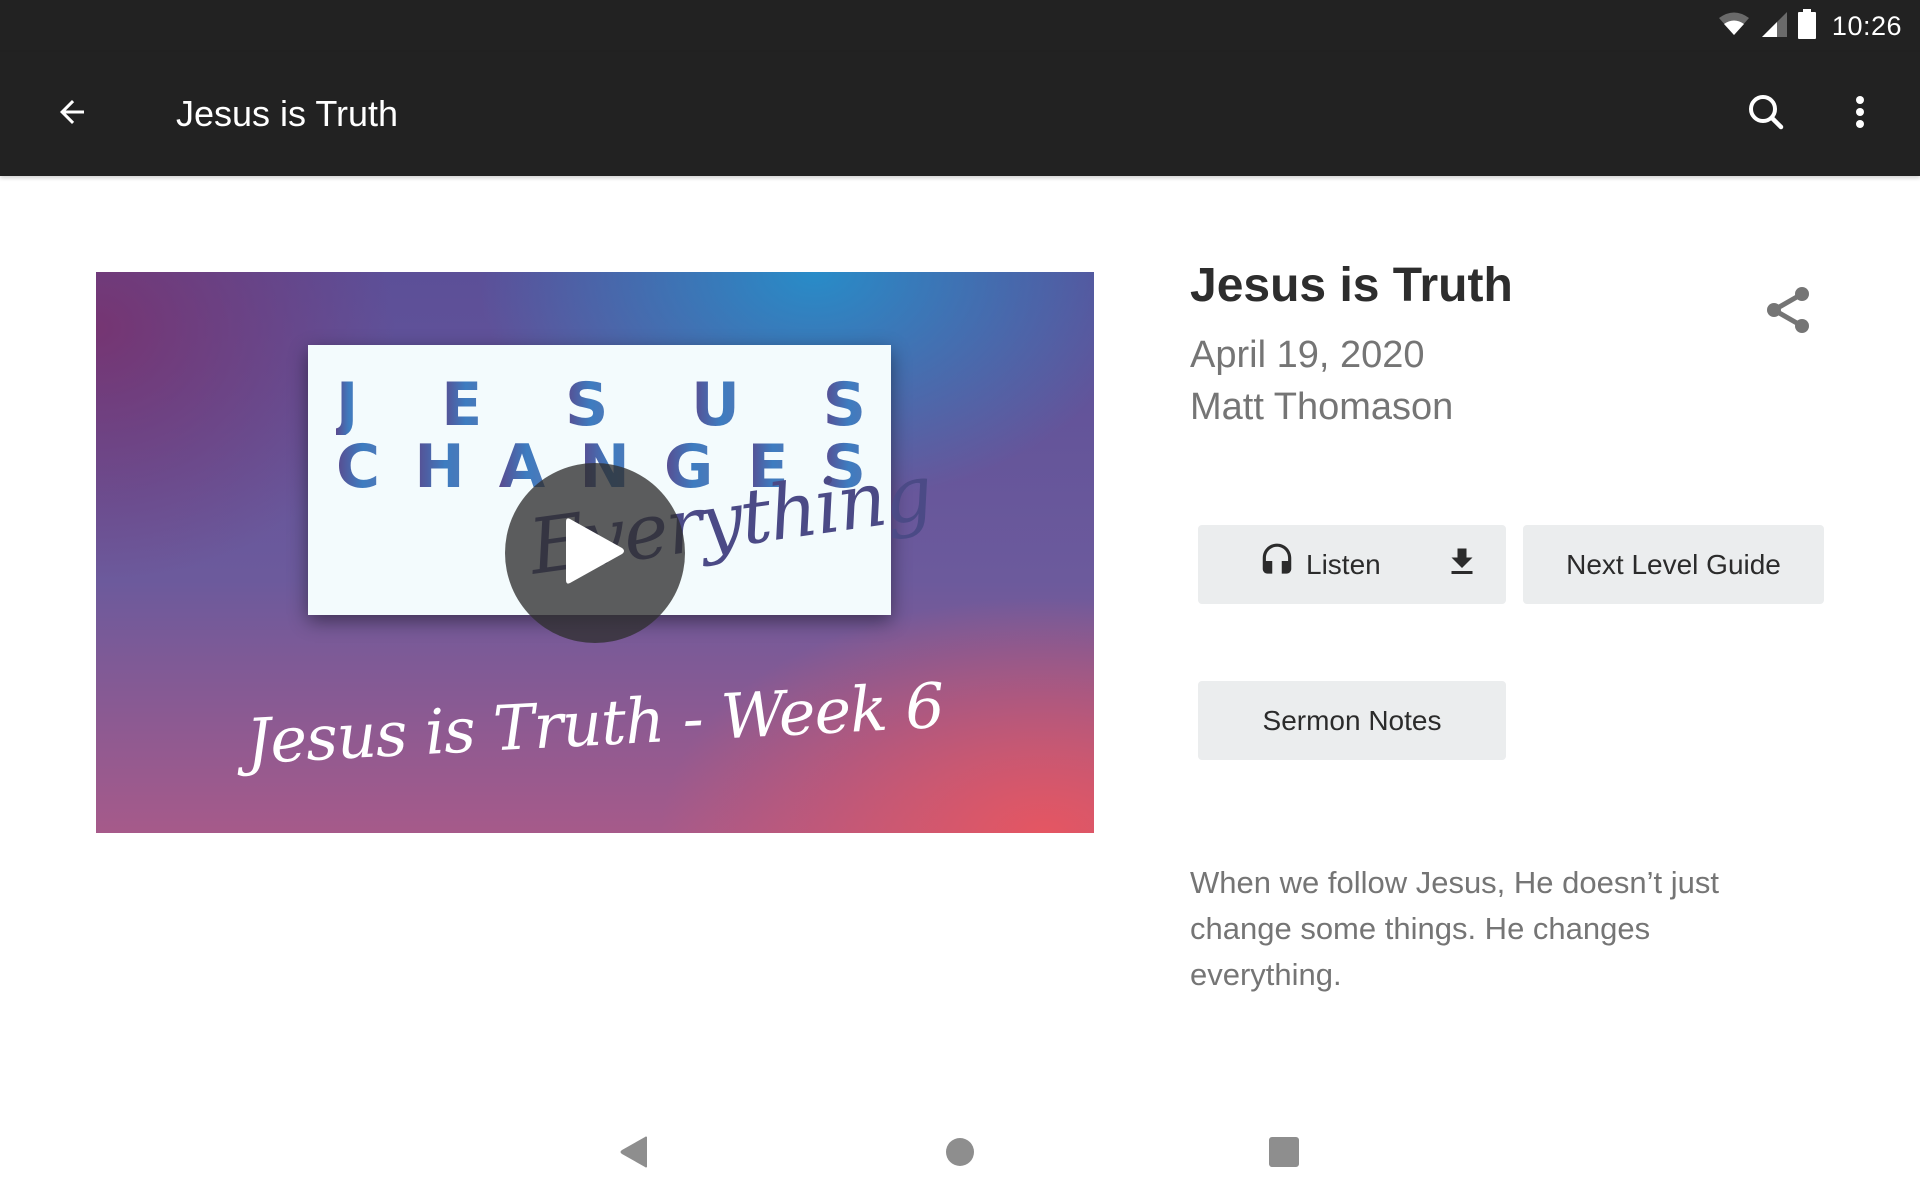  I want to click on share-button, so click(1788, 312).